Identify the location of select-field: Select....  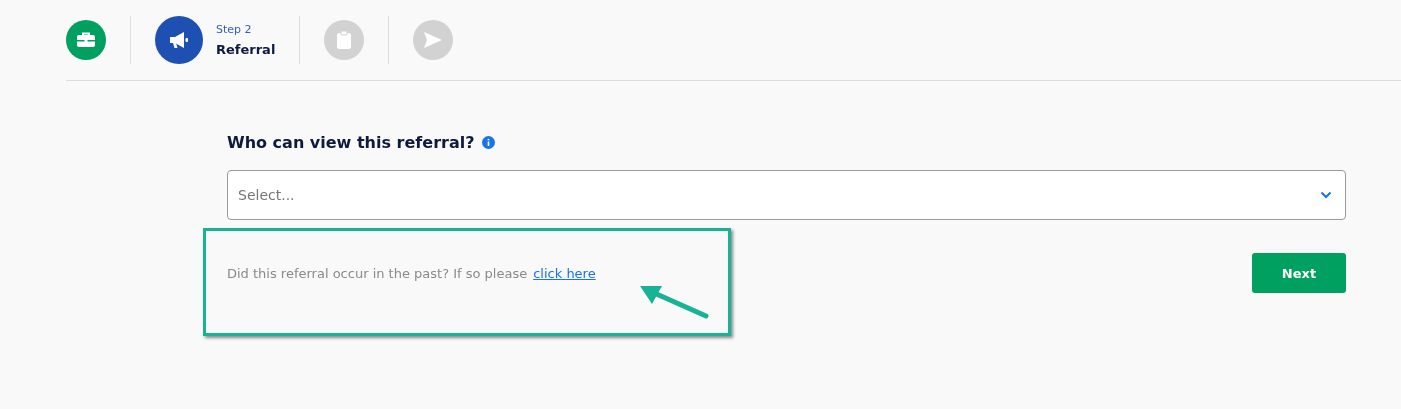
(786, 195).